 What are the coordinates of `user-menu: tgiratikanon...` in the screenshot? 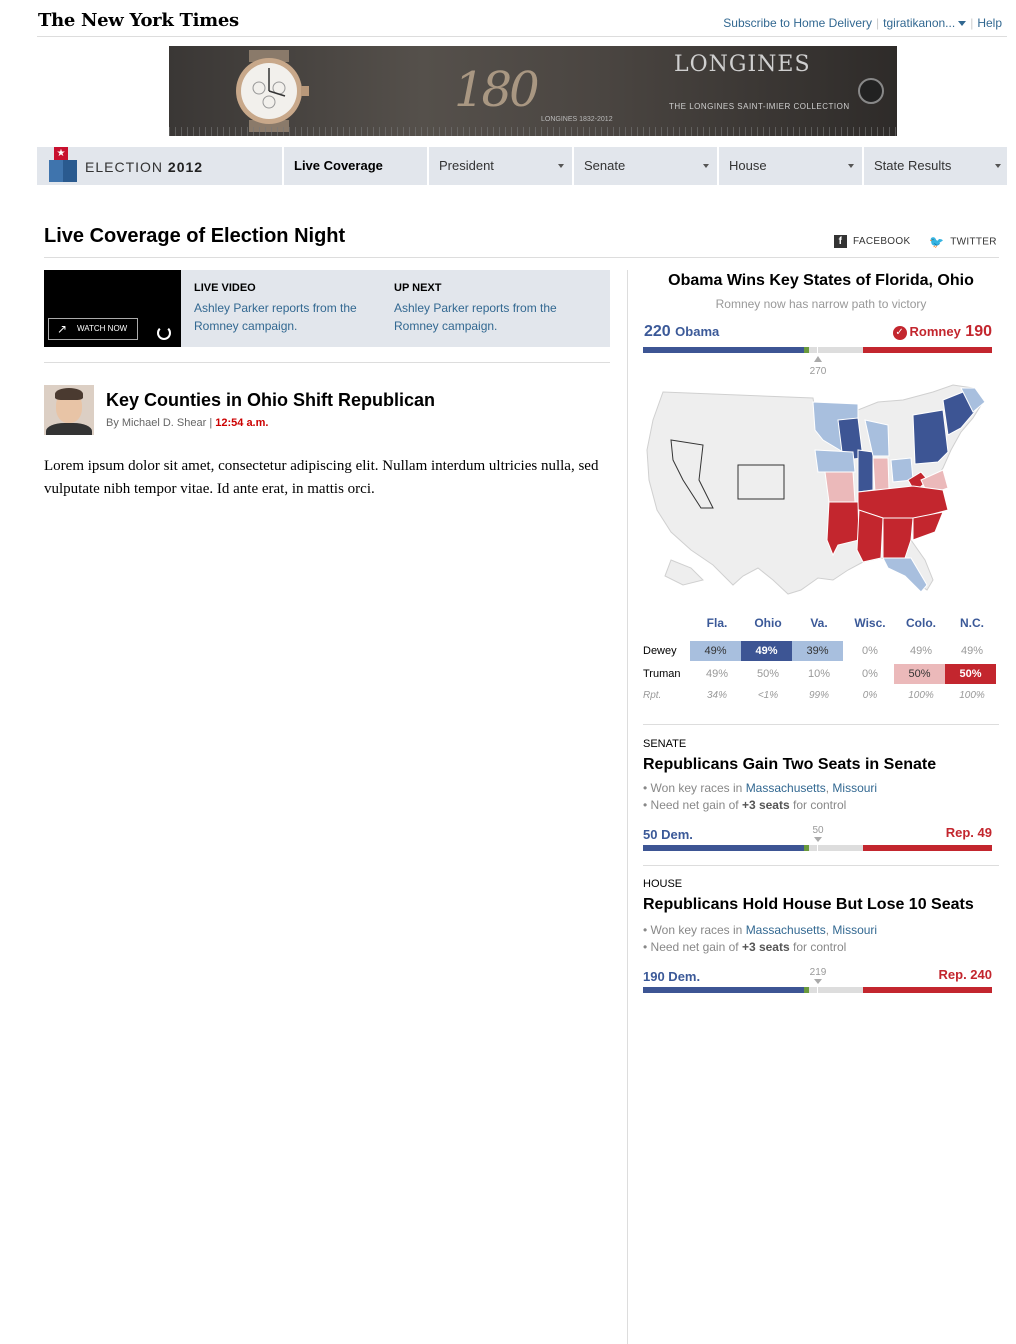 It's located at (925, 23).